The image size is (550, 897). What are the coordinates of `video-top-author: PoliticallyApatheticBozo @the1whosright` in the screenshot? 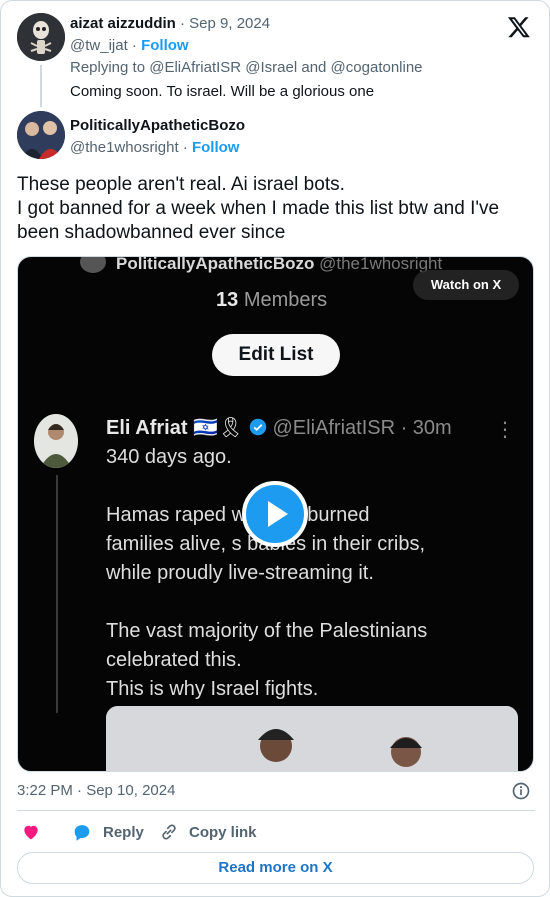 It's located at (279, 264).